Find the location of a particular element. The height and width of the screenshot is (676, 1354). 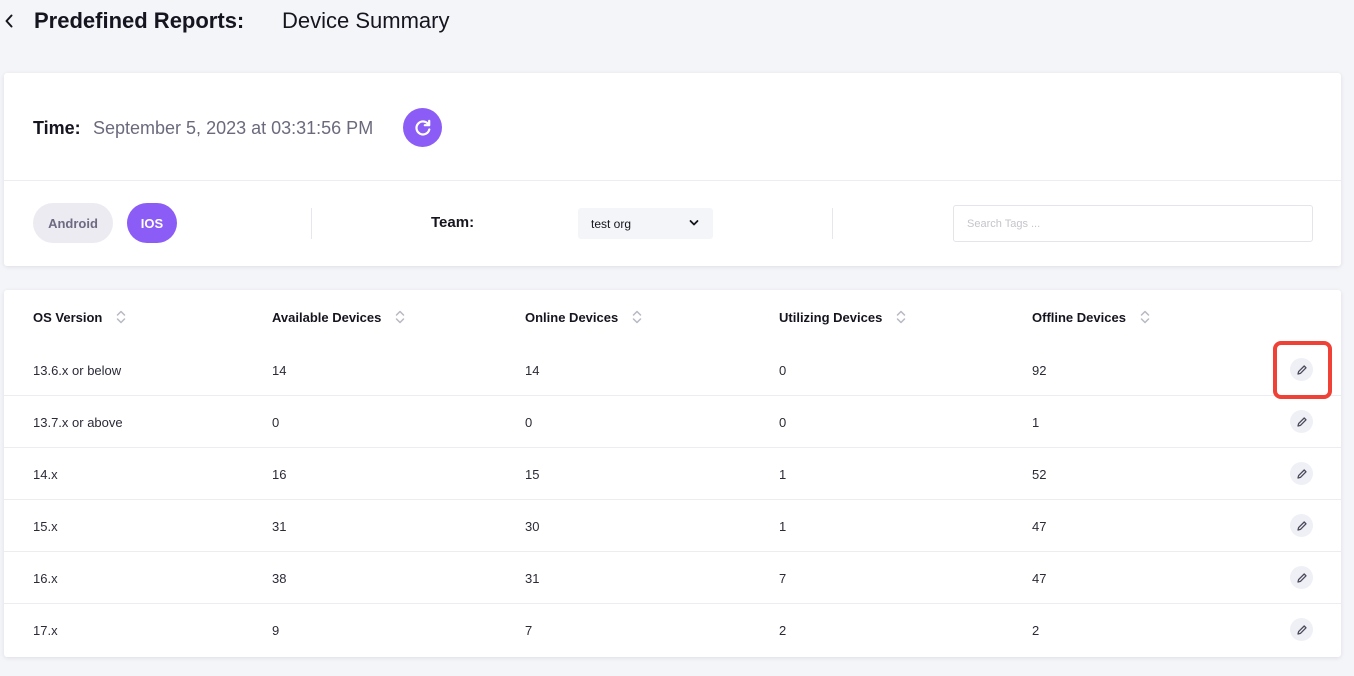

column-header-os-version: OS Version is located at coordinates (79, 317).